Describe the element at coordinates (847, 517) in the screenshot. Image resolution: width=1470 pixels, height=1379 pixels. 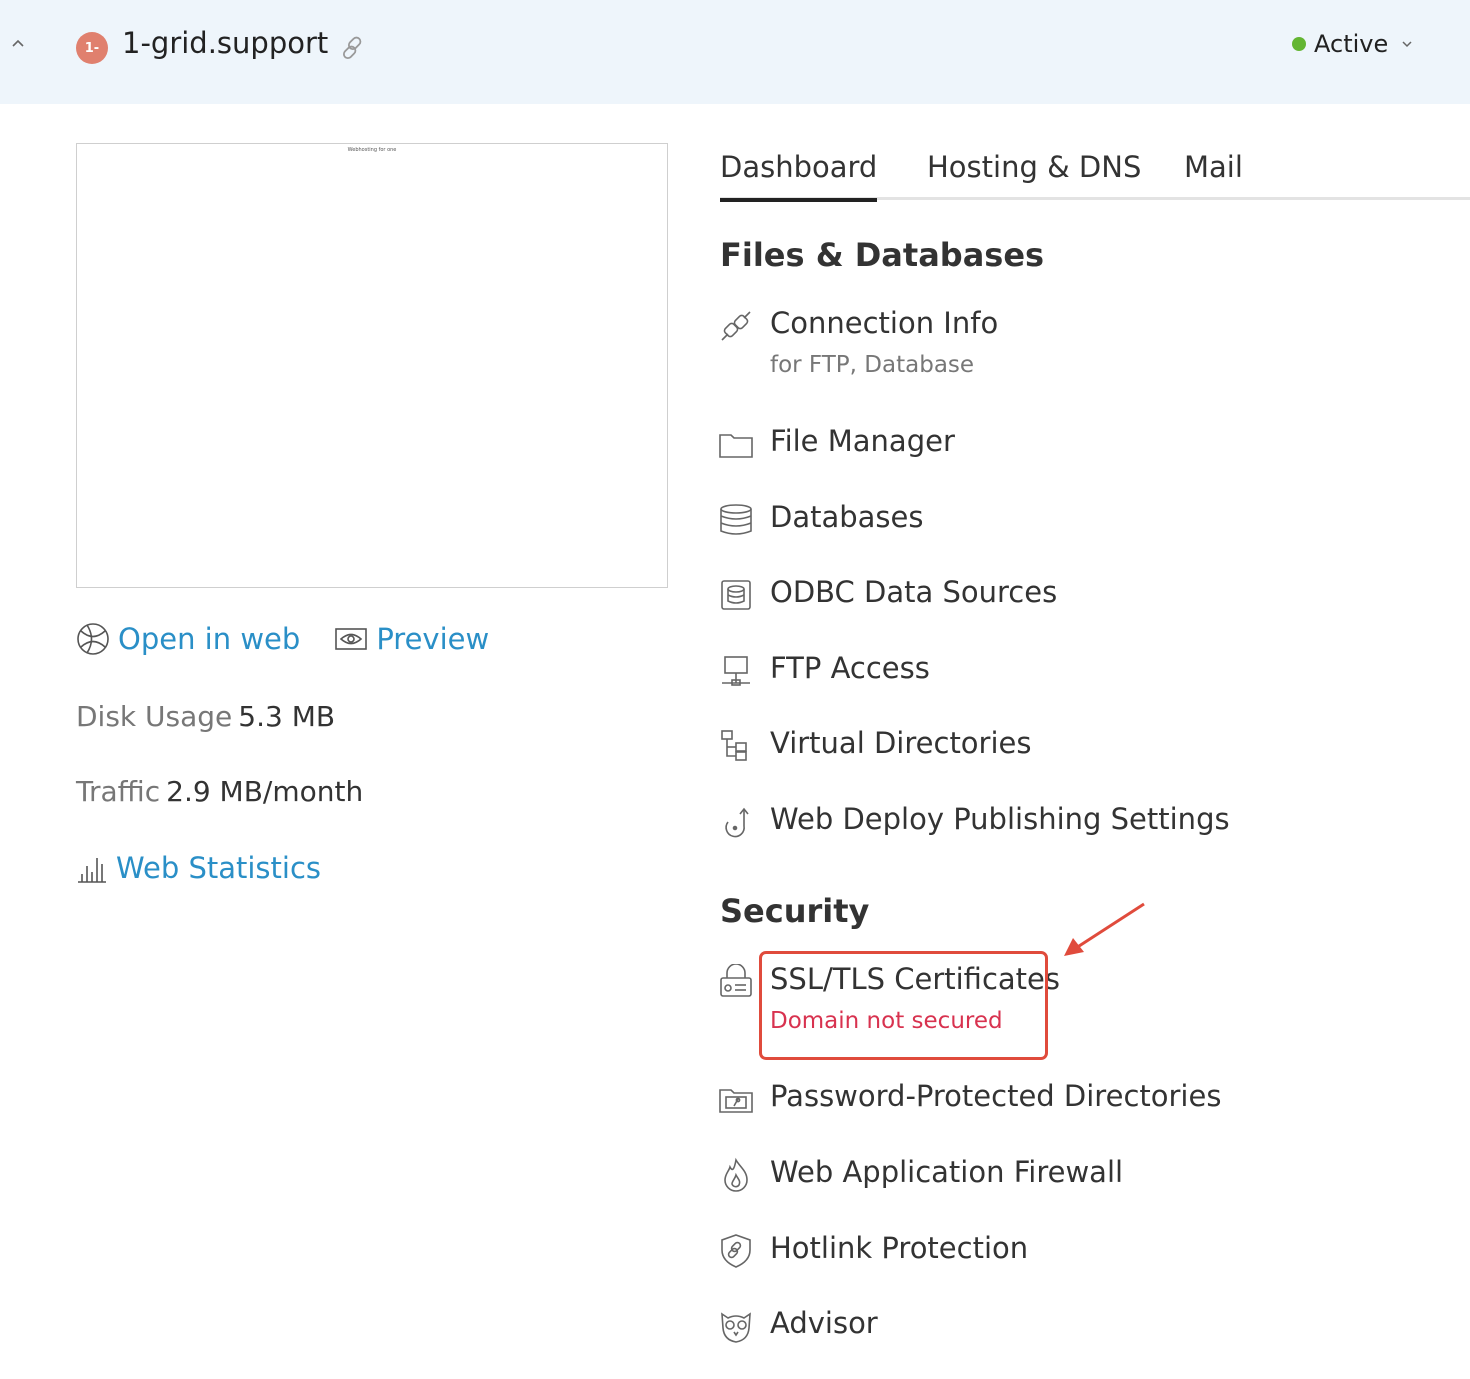
I see `databases-label: Databases` at that location.